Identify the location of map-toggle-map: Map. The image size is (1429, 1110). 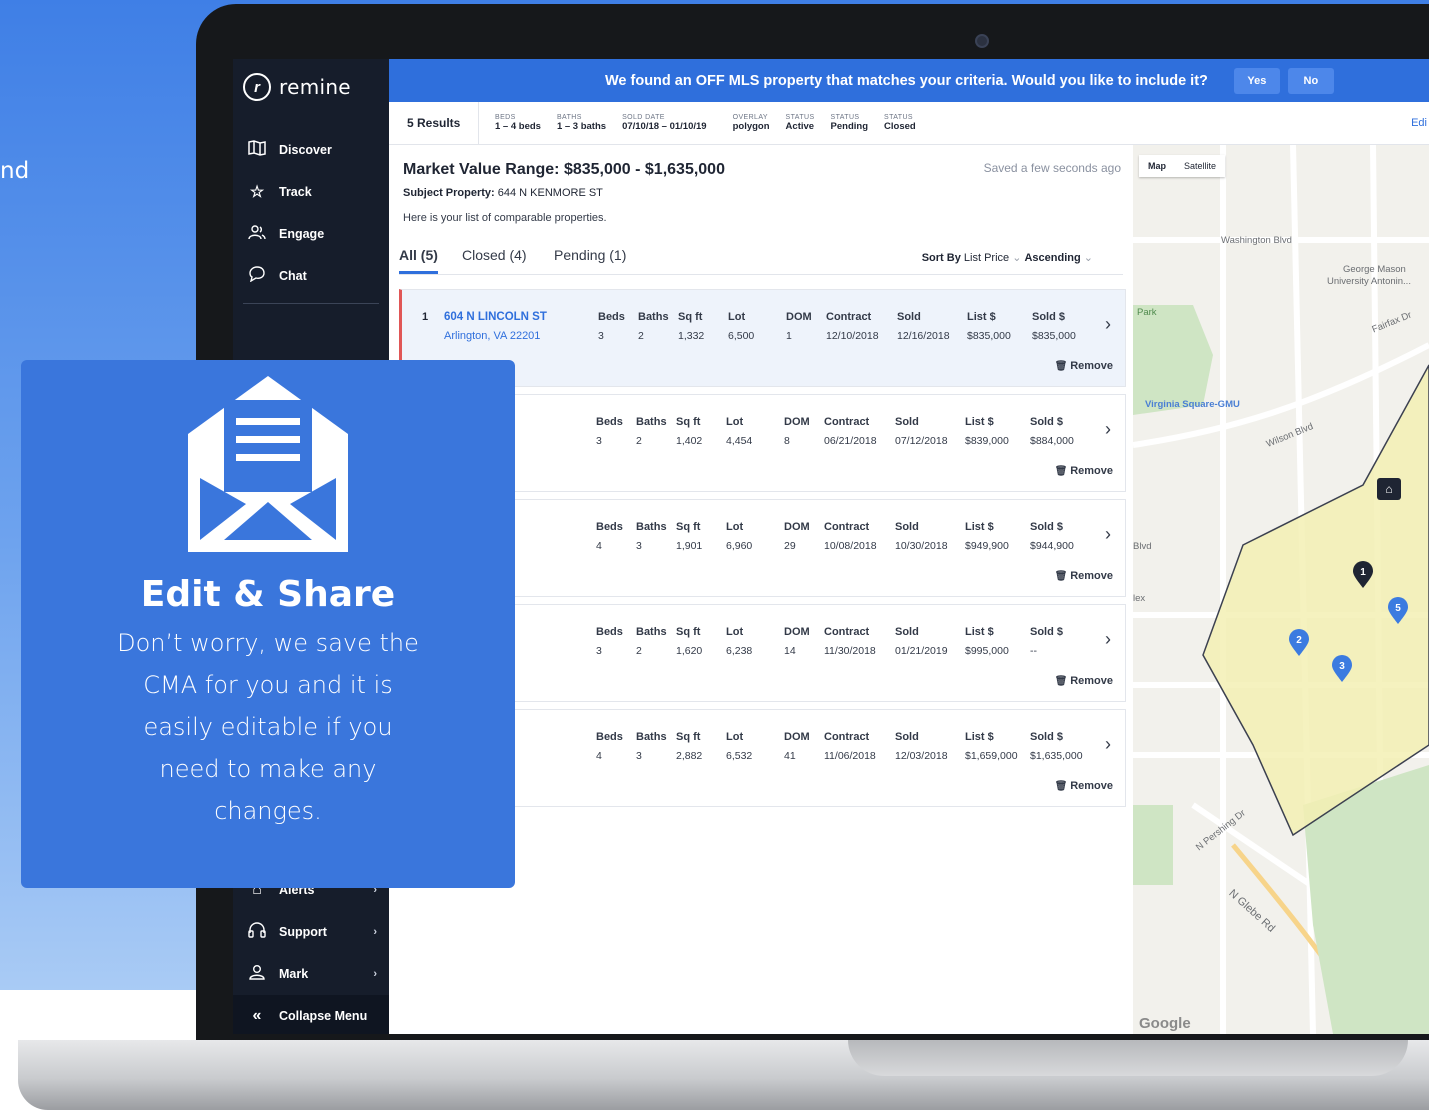
(1157, 166).